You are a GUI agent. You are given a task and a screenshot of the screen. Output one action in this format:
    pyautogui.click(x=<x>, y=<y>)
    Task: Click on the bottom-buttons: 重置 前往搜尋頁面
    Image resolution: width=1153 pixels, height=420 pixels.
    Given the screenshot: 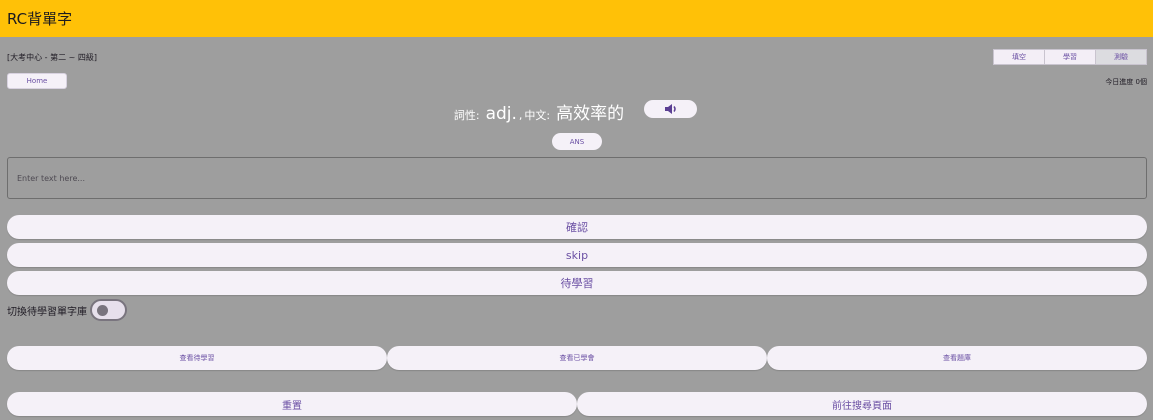 What is the action you would take?
    pyautogui.click(x=577, y=404)
    